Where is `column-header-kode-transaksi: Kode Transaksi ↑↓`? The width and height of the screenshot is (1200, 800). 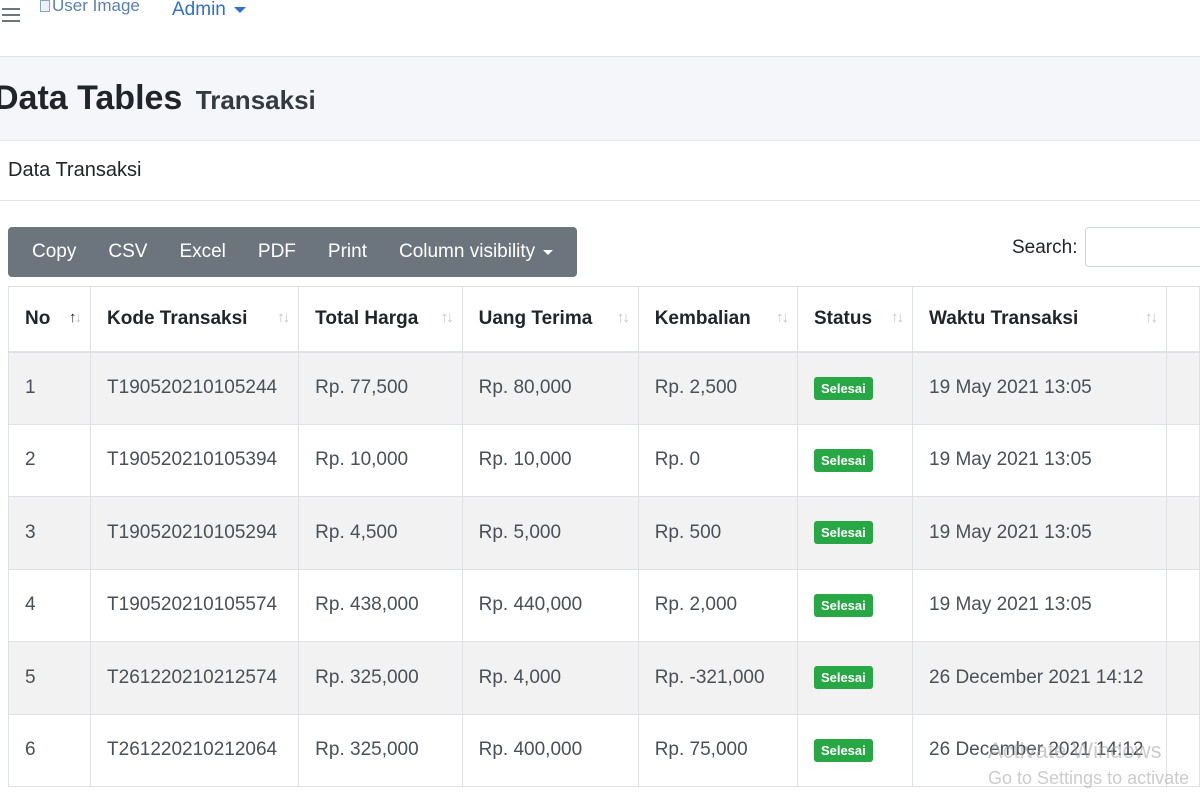 column-header-kode-transaksi: Kode Transaksi ↑↓ is located at coordinates (195, 319).